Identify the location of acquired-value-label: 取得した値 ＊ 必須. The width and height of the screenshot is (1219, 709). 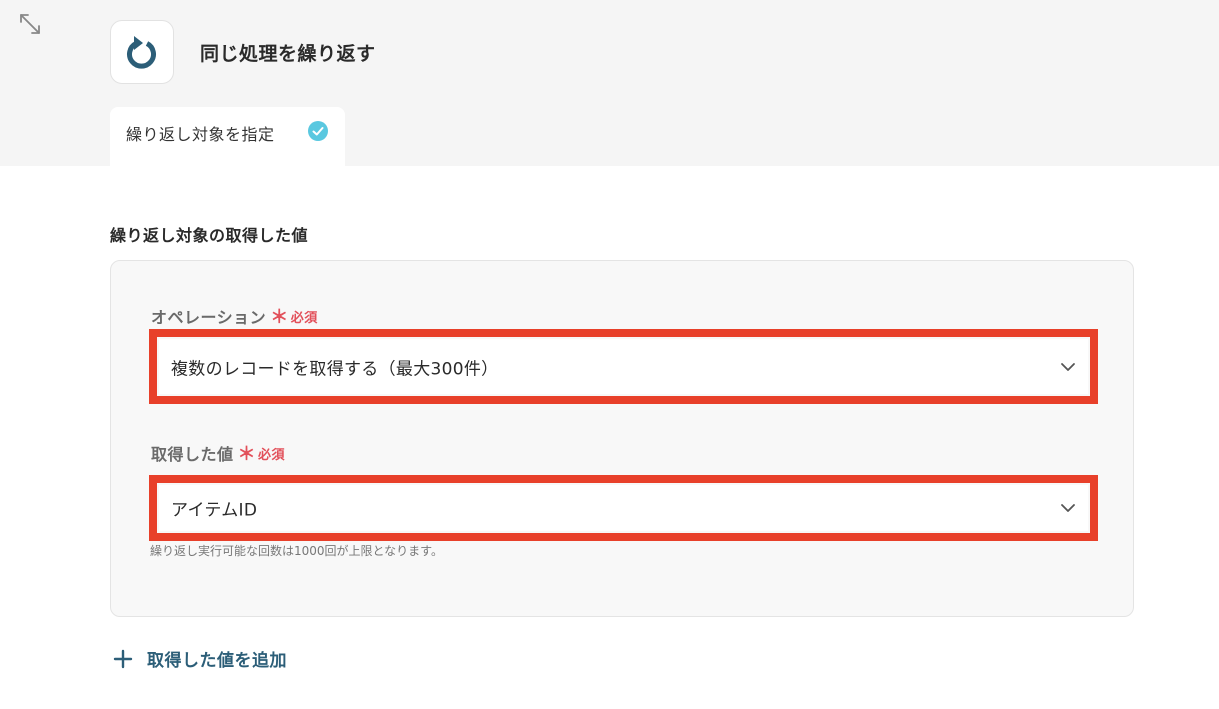
(218, 453).